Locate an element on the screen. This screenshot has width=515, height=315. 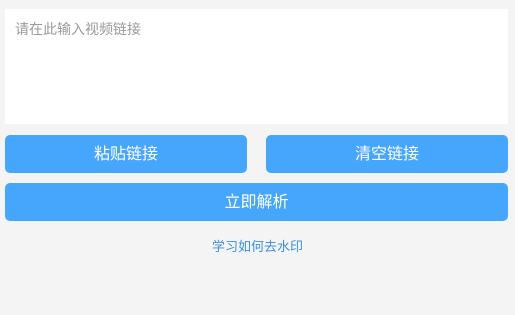
remove-watermark-help-link: 学习如何去水印 is located at coordinates (257, 245).